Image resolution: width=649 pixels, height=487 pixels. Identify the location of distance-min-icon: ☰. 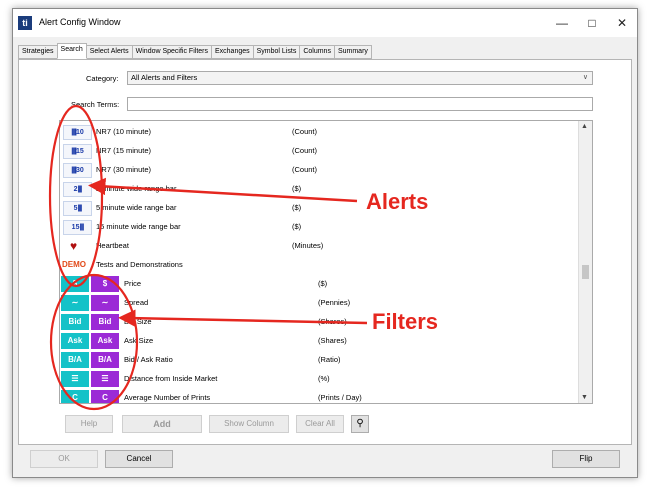
(75, 379).